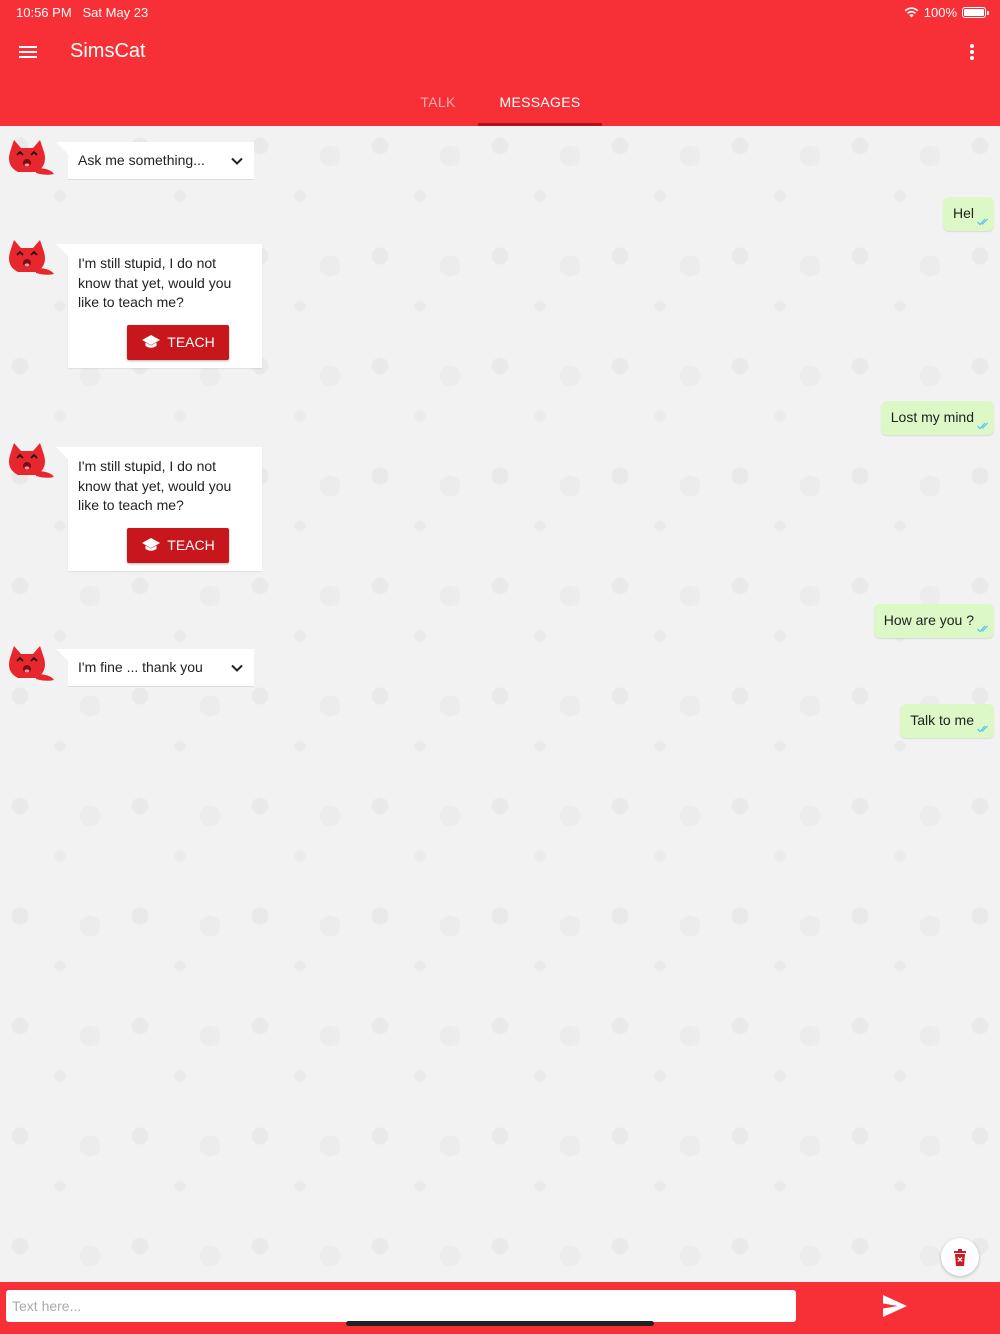 This screenshot has width=1000, height=1334. I want to click on tab-messages: MESSAGES, so click(540, 102).